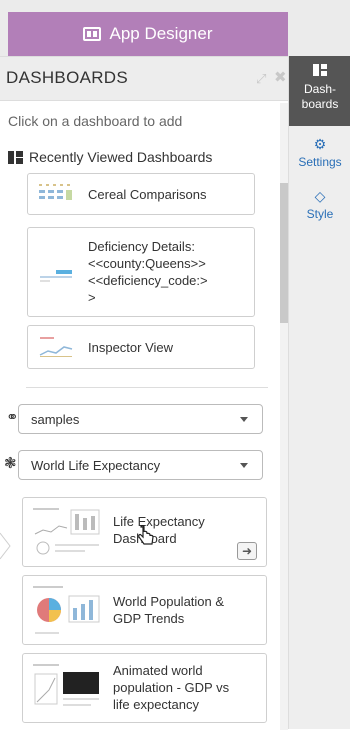 The height and width of the screenshot is (730, 350). I want to click on recent-heading-label: Recently Viewed Dashboards, so click(121, 157).